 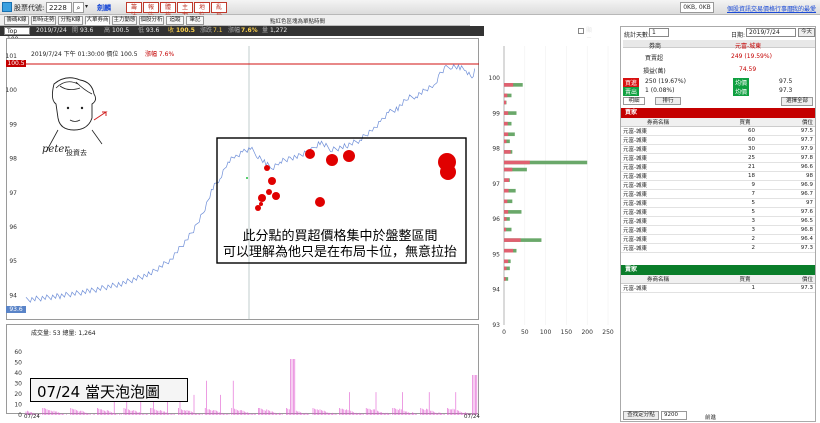 What do you see at coordinates (718, 239) in the screenshot?
I see `buy-table-row: 元富-城東 2 96.4` at bounding box center [718, 239].